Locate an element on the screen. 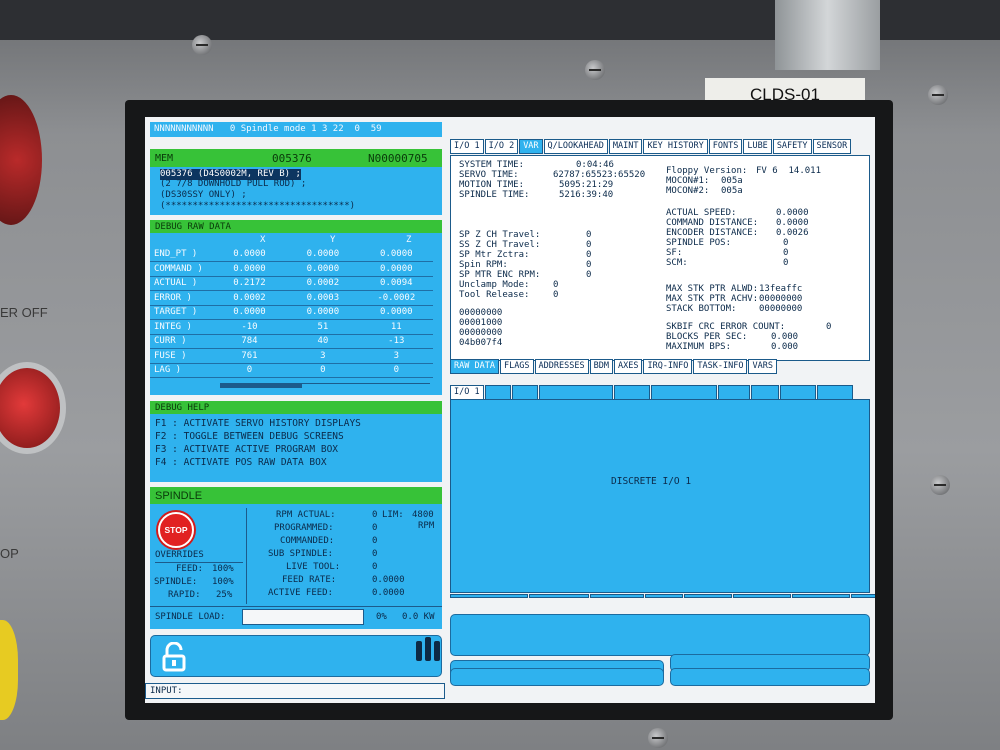  help-line-f4: F4 : ACTIVATE POS RAW DATA BOX is located at coordinates (241, 462).